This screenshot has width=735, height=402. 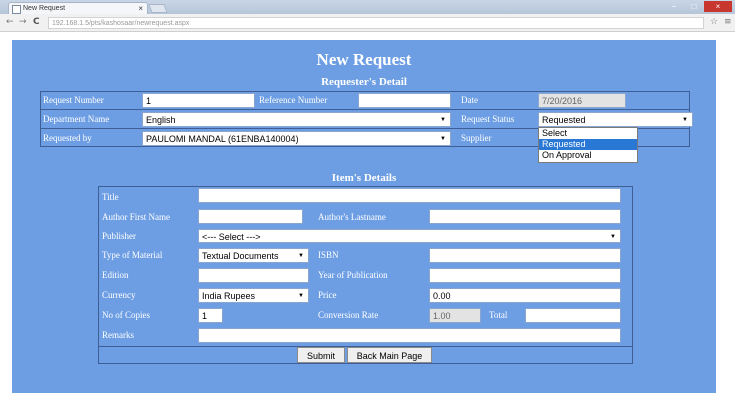 What do you see at coordinates (352, 217) in the screenshot?
I see `author-lastname-label: Author's Lastname` at bounding box center [352, 217].